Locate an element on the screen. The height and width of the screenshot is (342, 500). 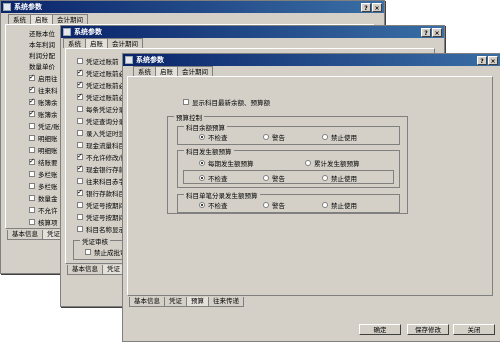
save-changes-button: 保存修改 is located at coordinates (428, 329).